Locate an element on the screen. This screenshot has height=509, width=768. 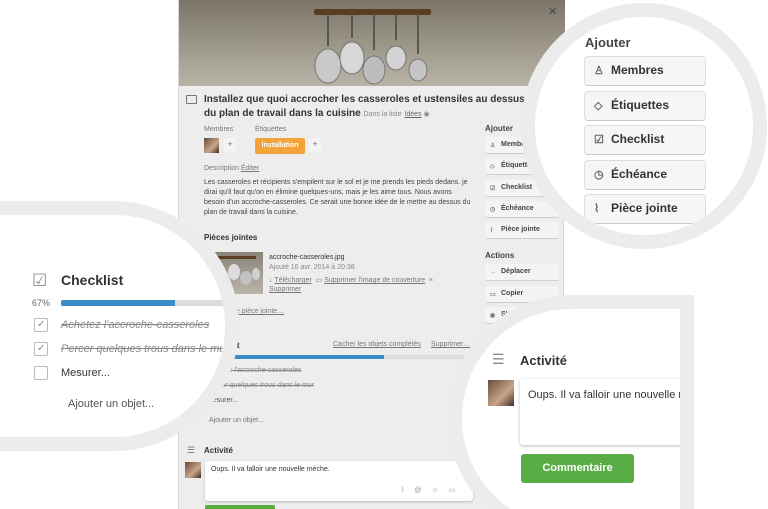
commenter-avatar is located at coordinates (193, 470).